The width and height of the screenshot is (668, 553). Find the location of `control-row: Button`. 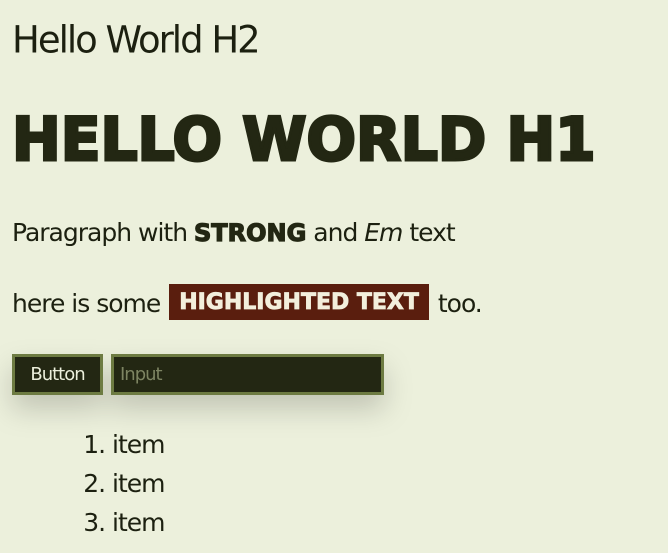

control-row: Button is located at coordinates (198, 374).